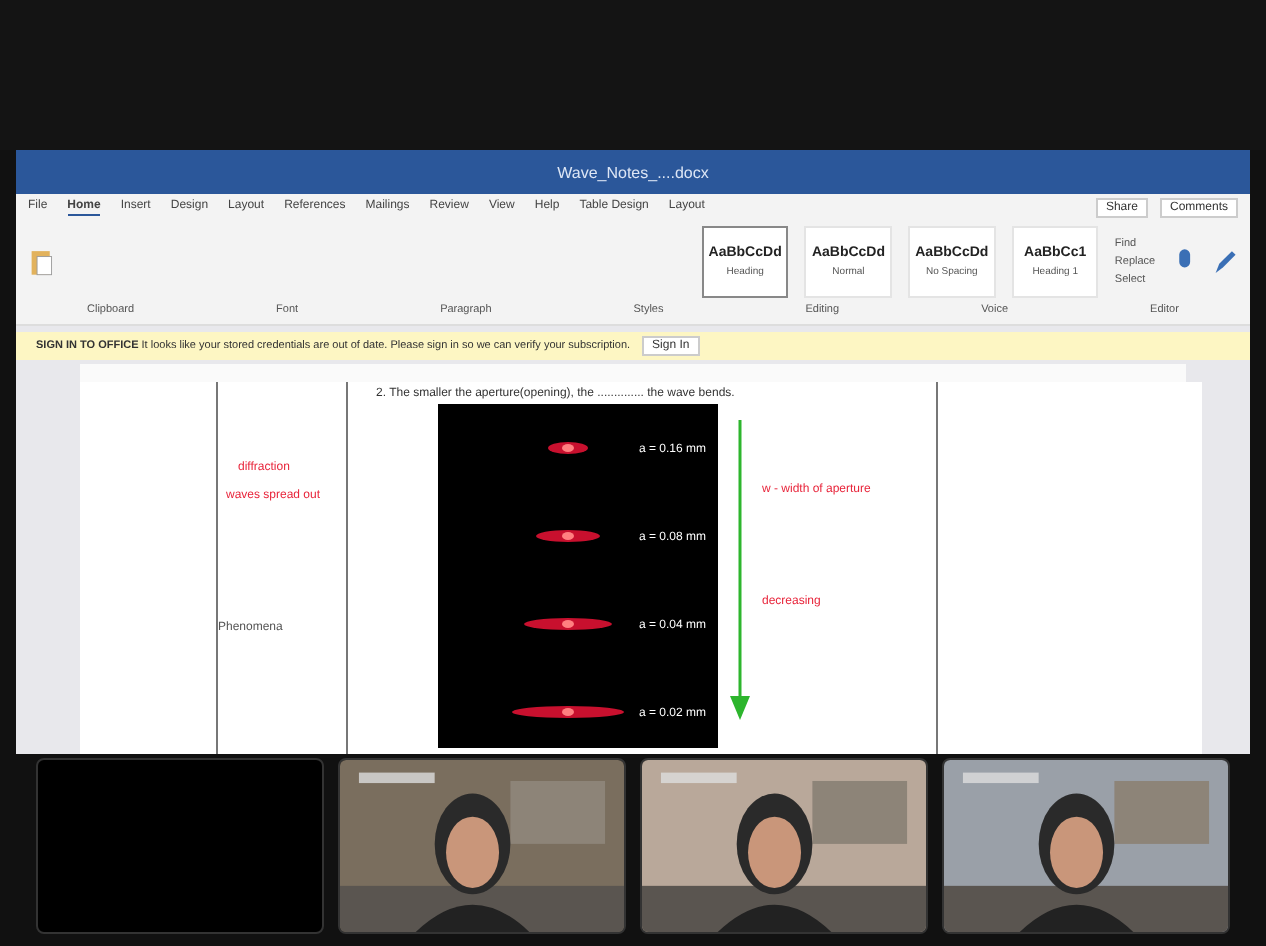 The image size is (1266, 946). Describe the element at coordinates (633, 172) in the screenshot. I see `window-title: Wave_Notes_....docx` at that location.